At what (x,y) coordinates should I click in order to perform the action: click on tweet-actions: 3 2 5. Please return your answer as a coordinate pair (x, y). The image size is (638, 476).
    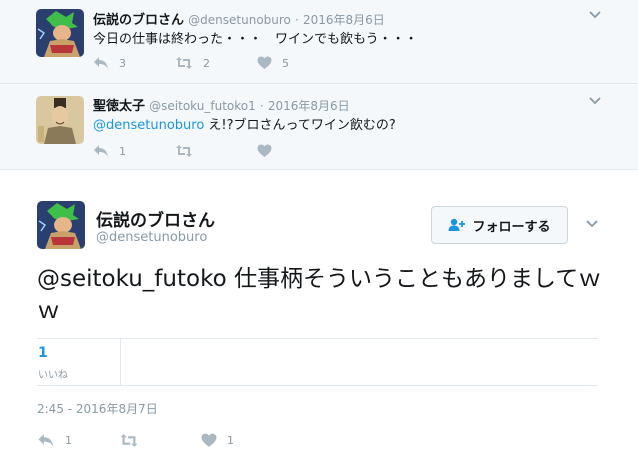
    Looking at the image, I should click on (216, 63).